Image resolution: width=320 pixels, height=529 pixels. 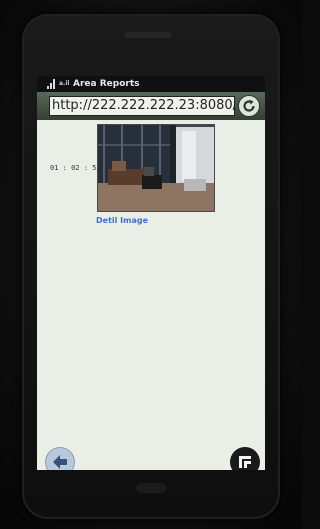 I want to click on detail-image-link: Detil Image, so click(x=122, y=220).